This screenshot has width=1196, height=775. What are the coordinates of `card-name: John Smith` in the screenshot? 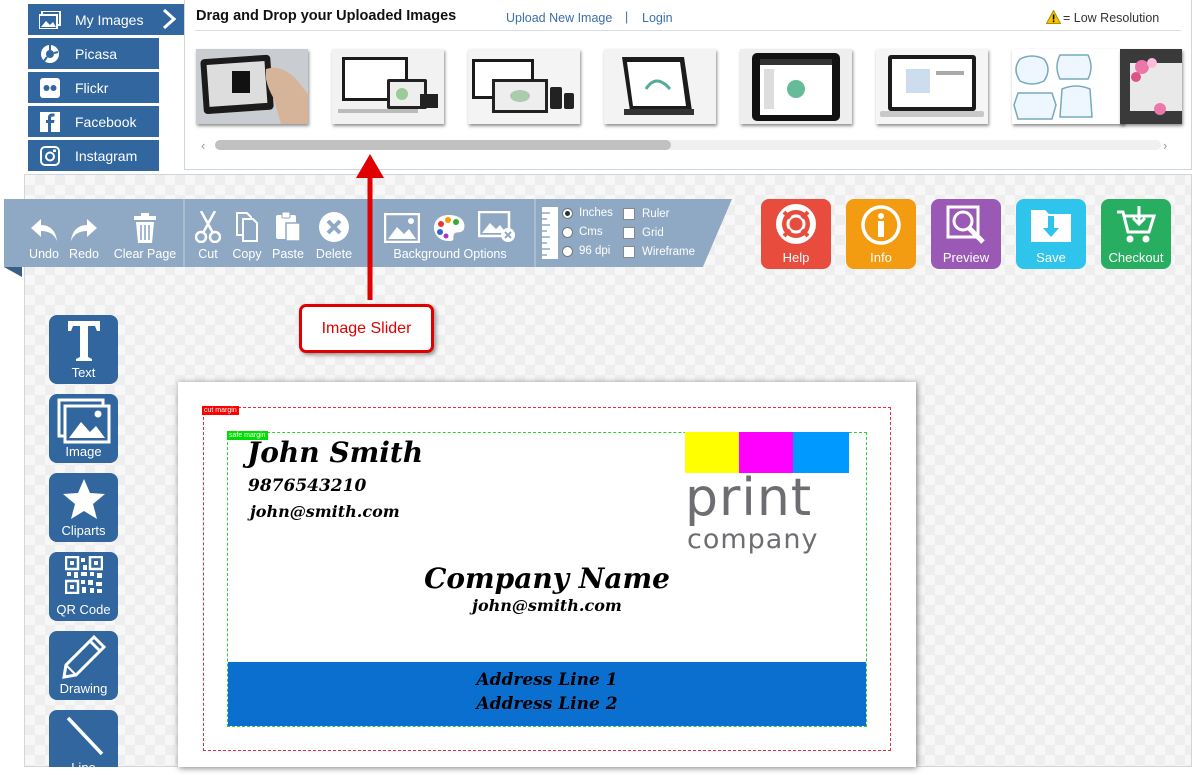 It's located at (335, 452).